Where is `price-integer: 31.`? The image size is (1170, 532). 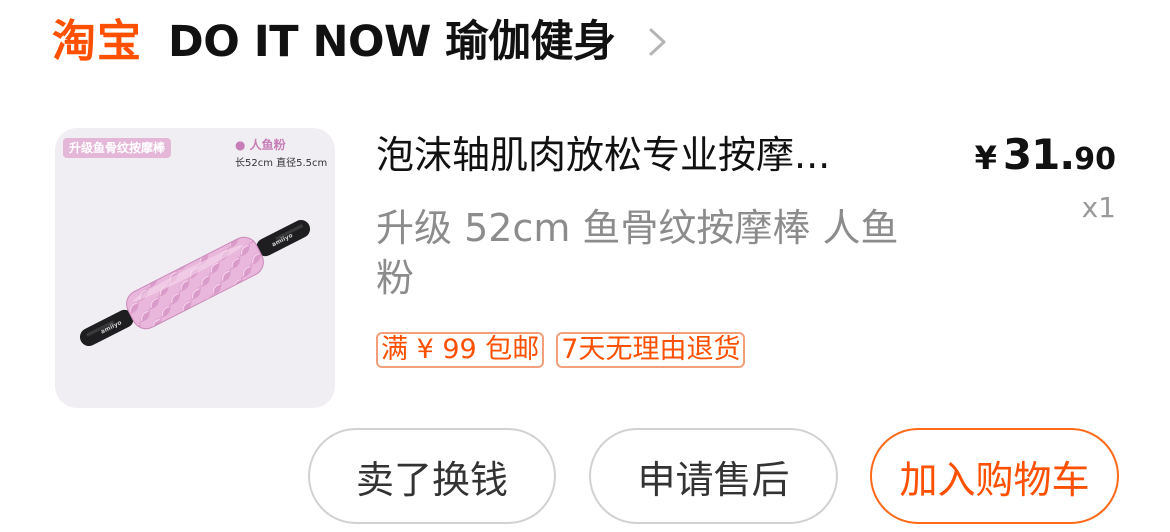
price-integer: 31. is located at coordinates (1038, 154).